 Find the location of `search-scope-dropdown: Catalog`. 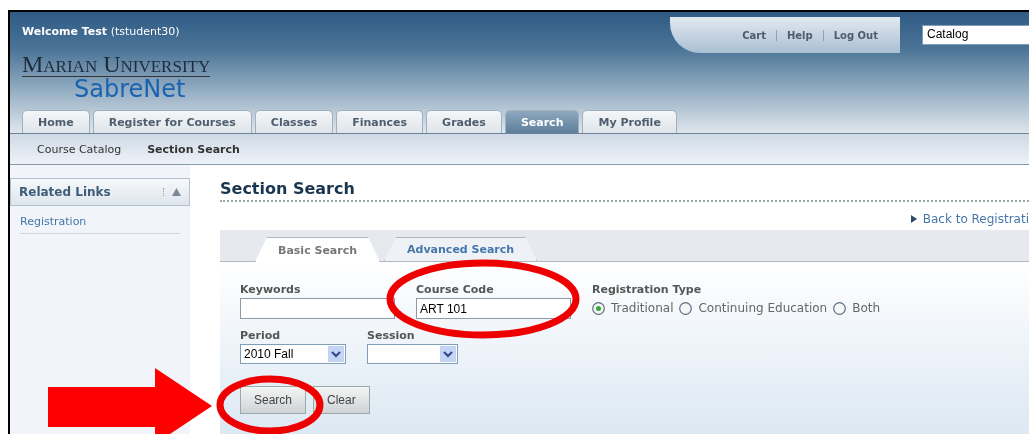

search-scope-dropdown: Catalog is located at coordinates (975, 35).